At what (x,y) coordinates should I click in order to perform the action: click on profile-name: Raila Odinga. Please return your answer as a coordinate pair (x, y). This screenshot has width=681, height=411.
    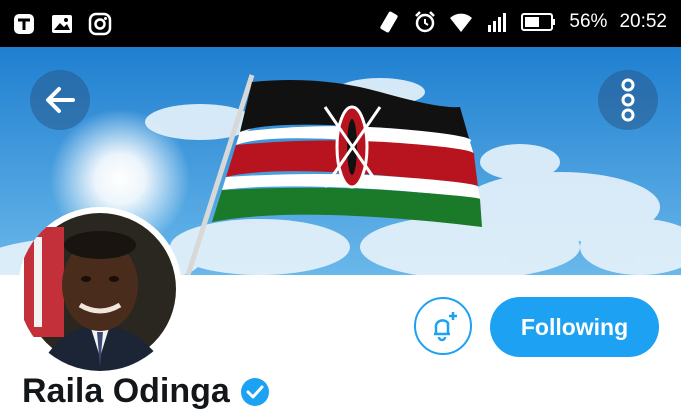
    Looking at the image, I should click on (126, 391).